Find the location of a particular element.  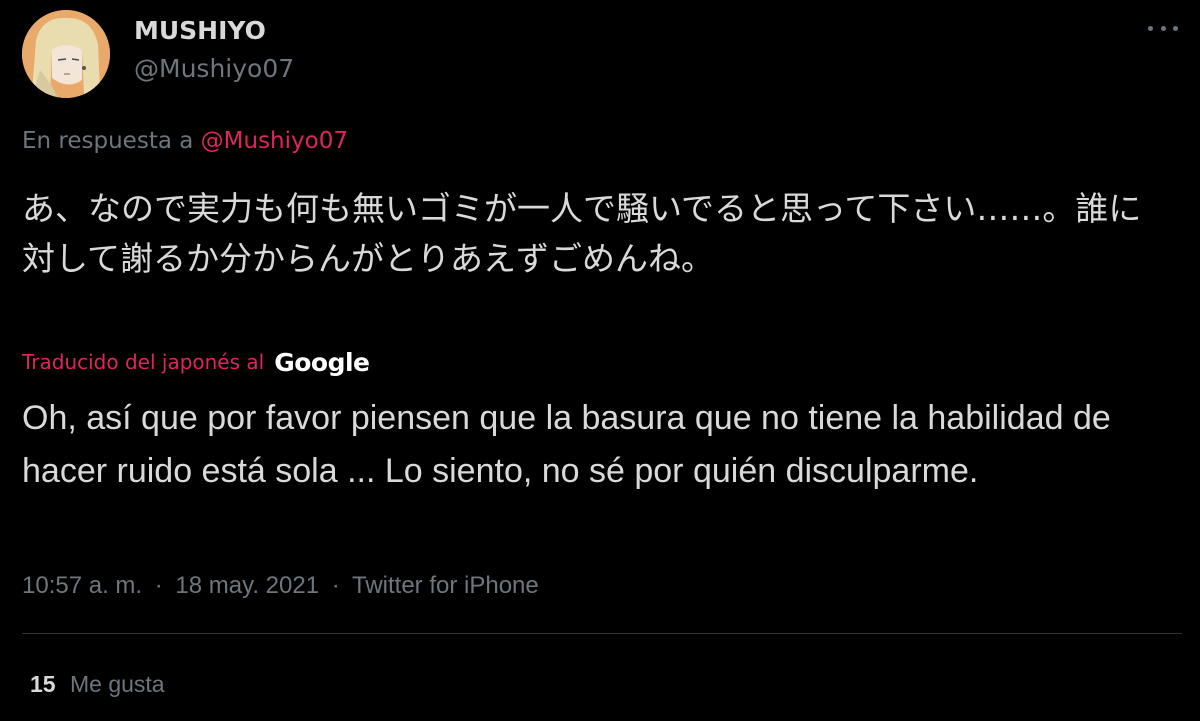

translation-attribution: Traducido del japonés al Google is located at coordinates (196, 362).